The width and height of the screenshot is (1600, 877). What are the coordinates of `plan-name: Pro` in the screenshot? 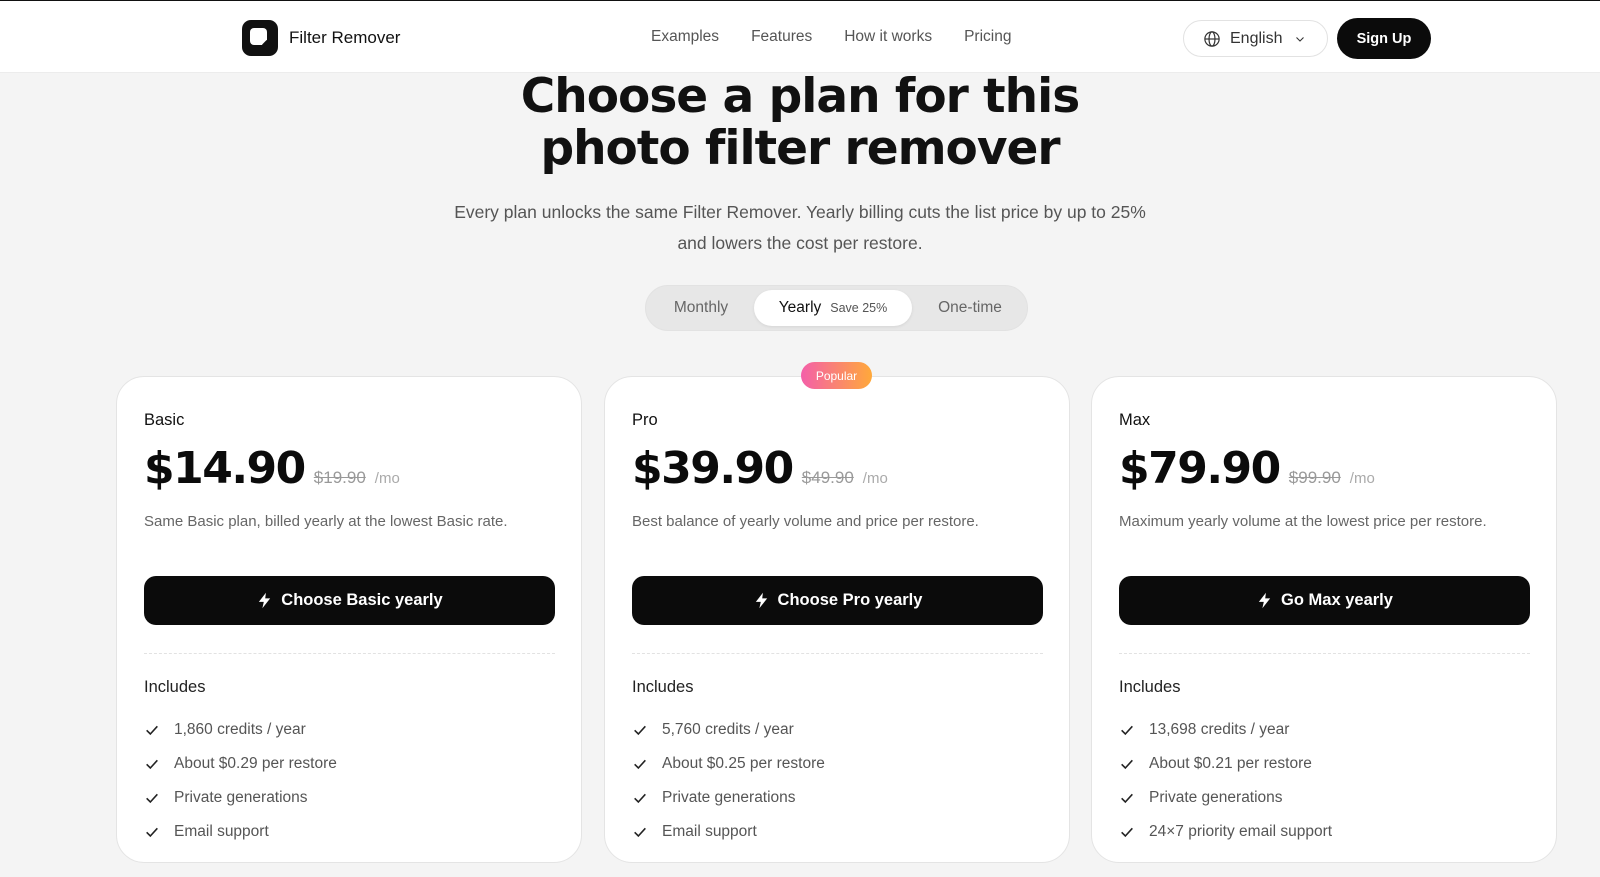 It's located at (645, 420).